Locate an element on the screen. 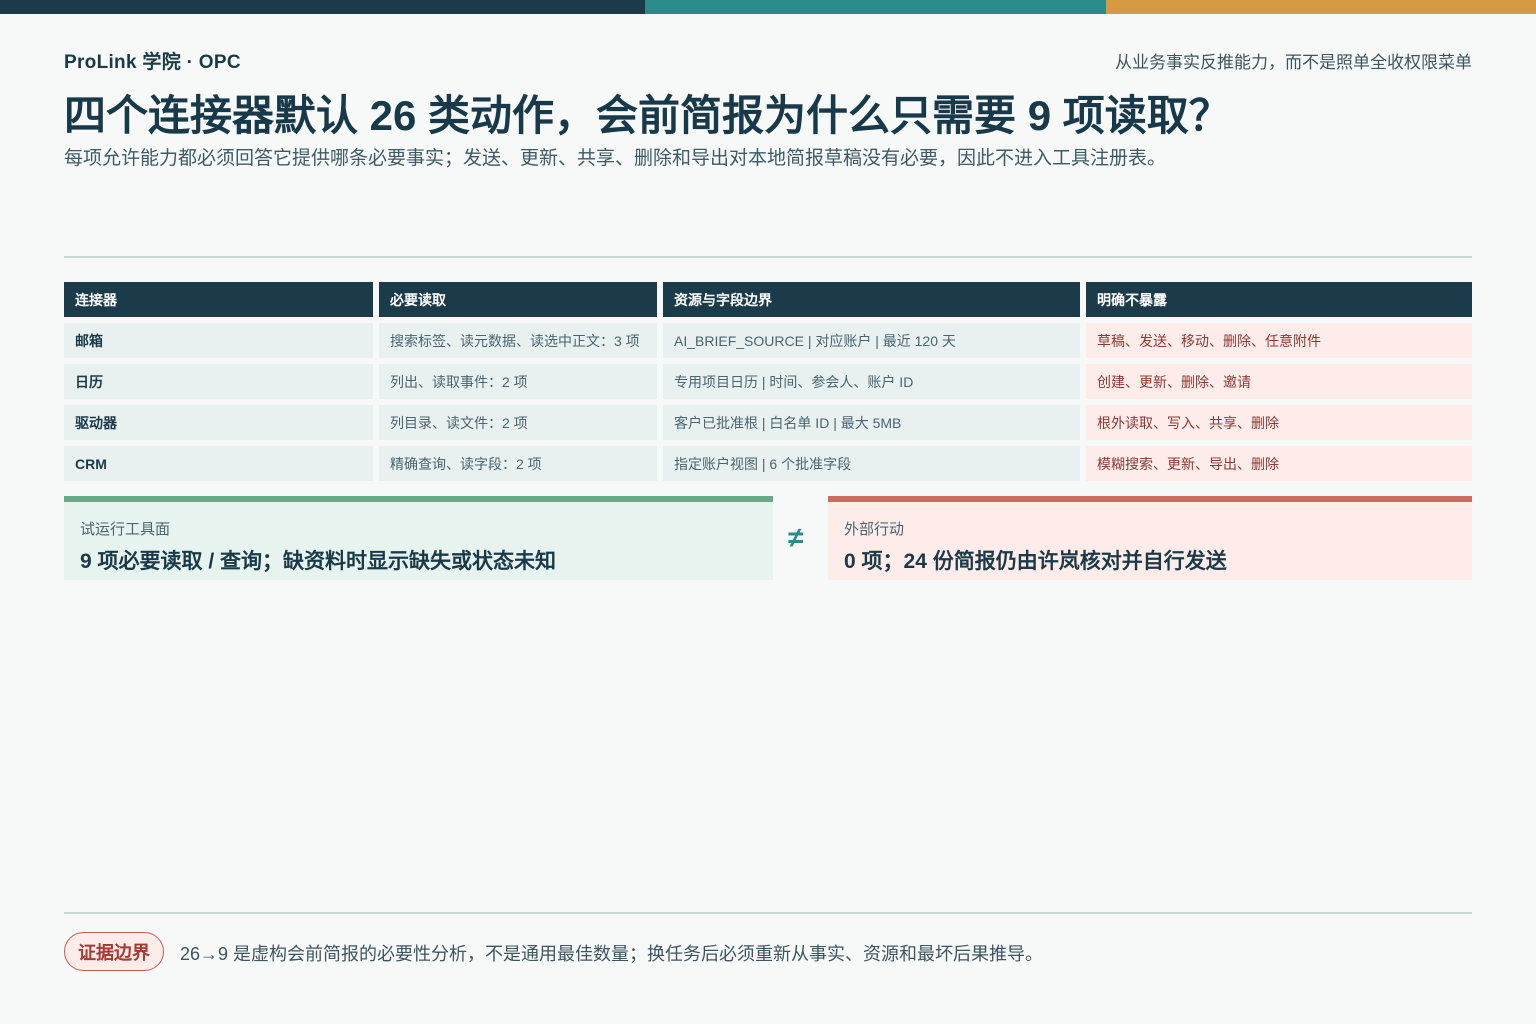  header-required-reads: 必要读取 is located at coordinates (518, 299).